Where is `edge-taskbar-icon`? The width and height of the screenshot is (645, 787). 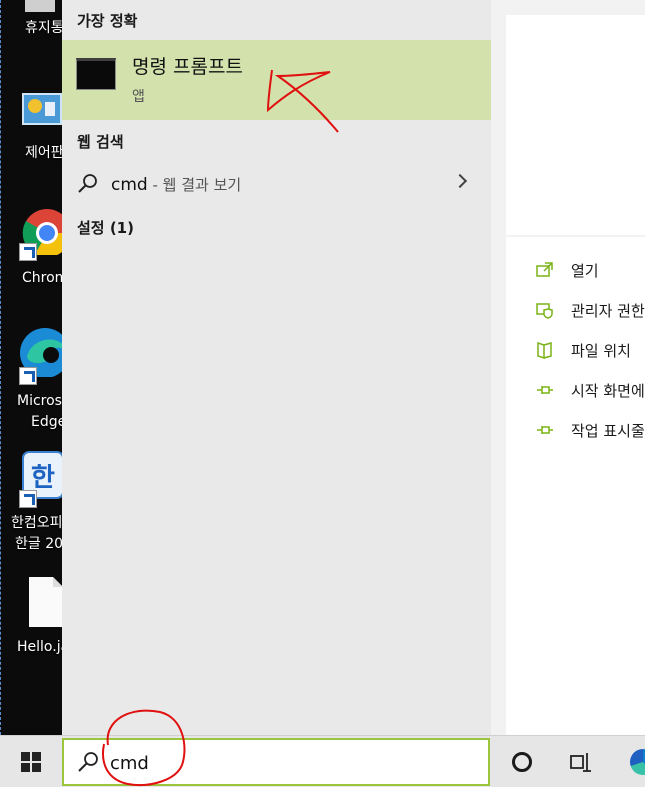 edge-taskbar-icon is located at coordinates (637, 762).